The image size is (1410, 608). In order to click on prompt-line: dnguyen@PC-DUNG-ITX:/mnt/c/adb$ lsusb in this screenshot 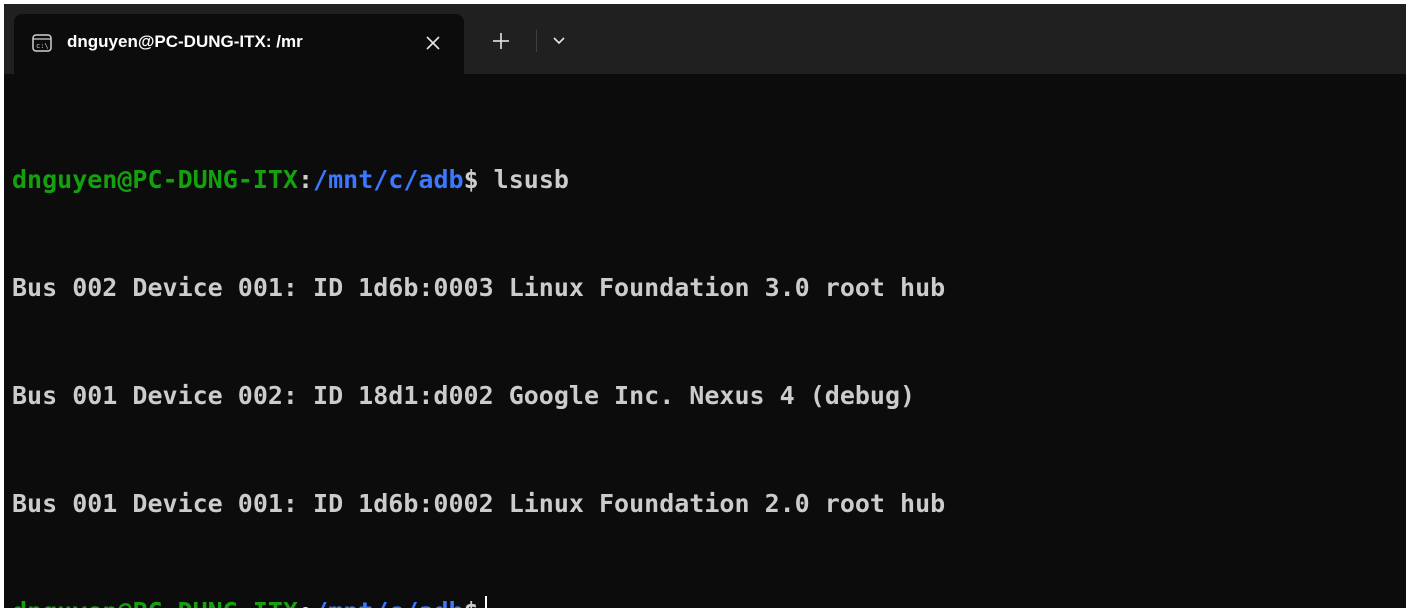, I will do `click(709, 180)`.